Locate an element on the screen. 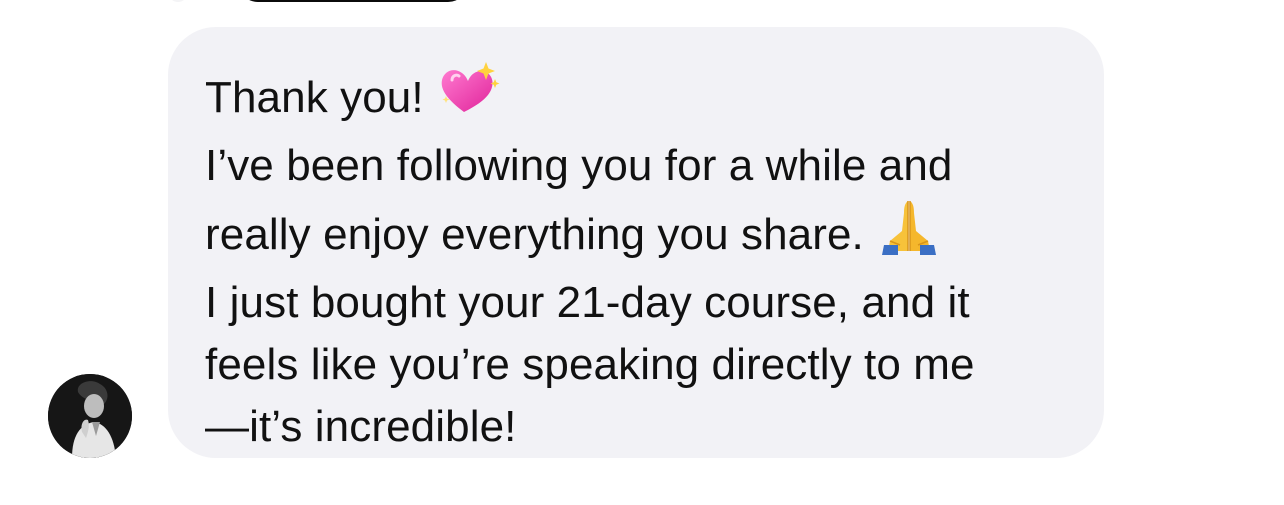 This screenshot has width=1284, height=505. folded-hands-icon is located at coordinates (909, 234).